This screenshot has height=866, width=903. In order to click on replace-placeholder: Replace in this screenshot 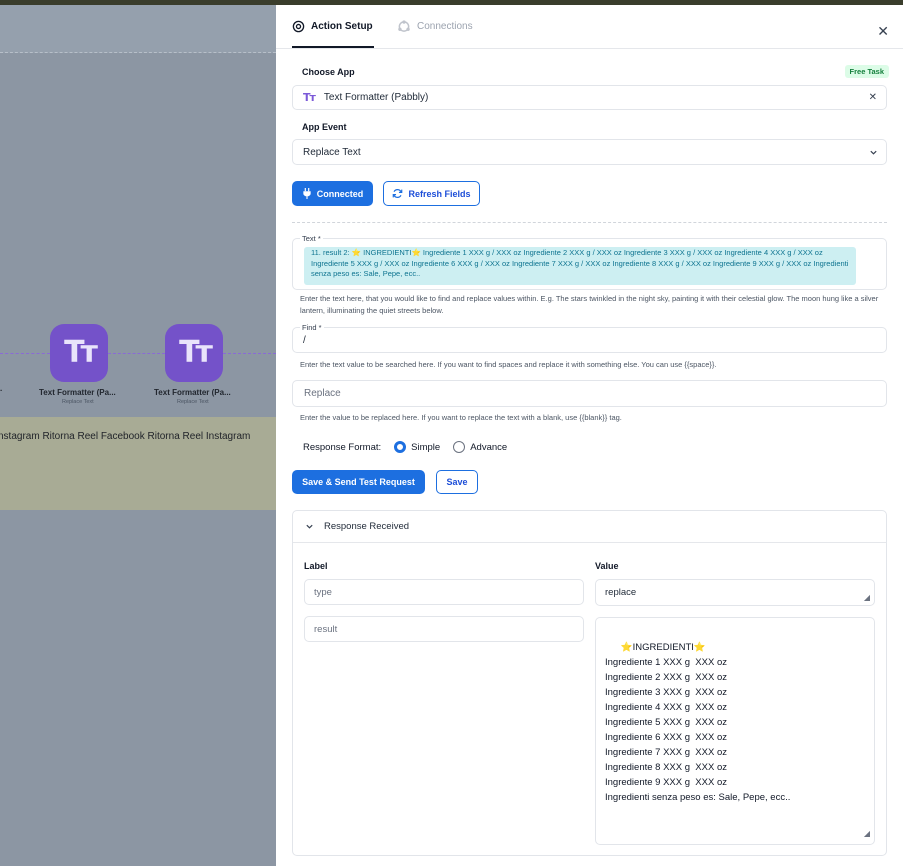, I will do `click(322, 393)`.